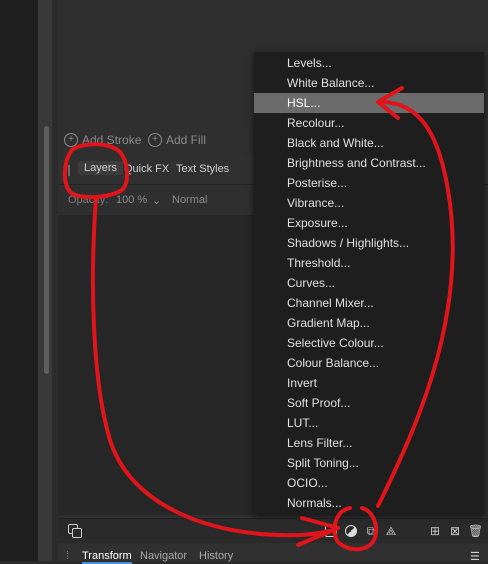 The height and width of the screenshot is (564, 488). Describe the element at coordinates (216, 556) in the screenshot. I see `tab-history: History` at that location.